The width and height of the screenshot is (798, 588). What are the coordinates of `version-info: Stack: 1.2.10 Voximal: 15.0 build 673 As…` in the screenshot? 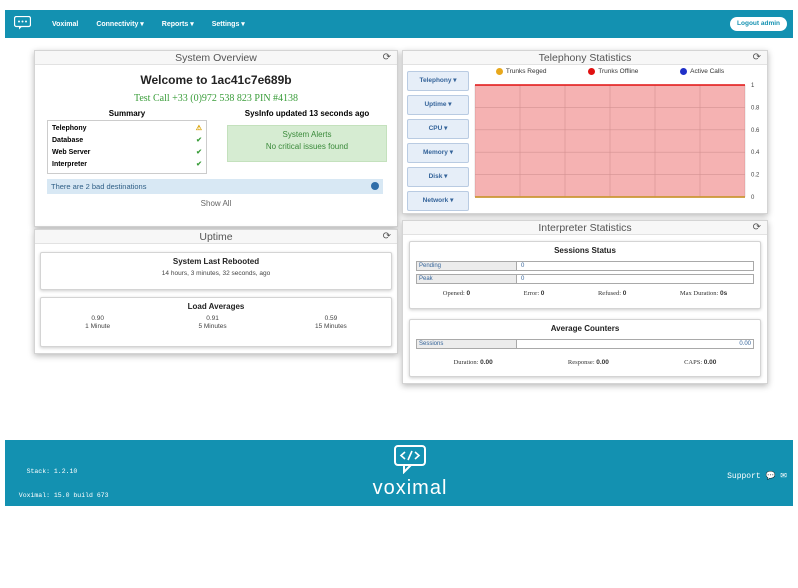 It's located at (62, 520).